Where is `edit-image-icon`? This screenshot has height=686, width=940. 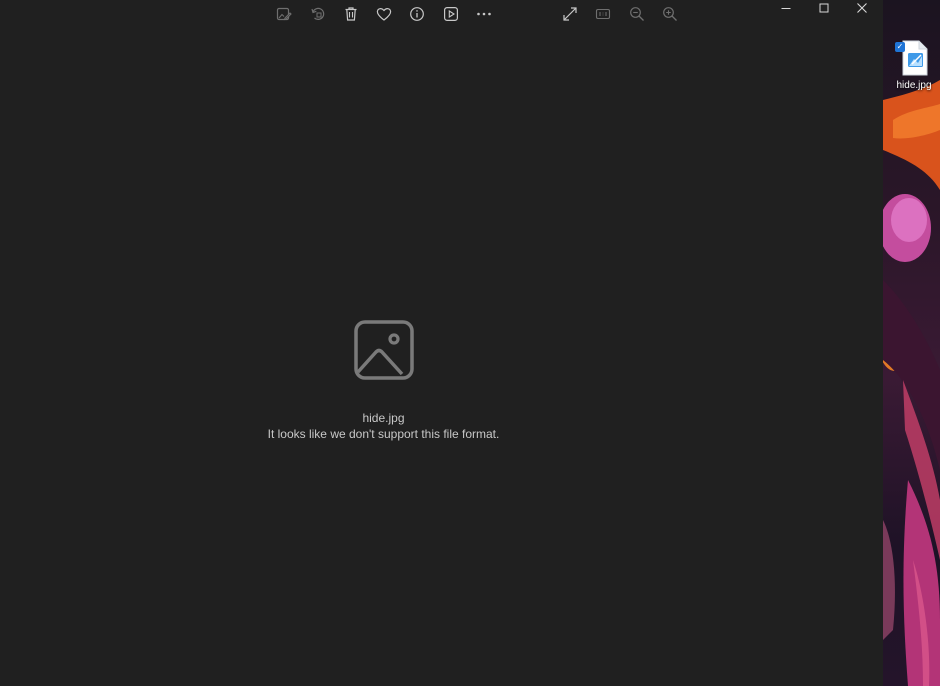 edit-image-icon is located at coordinates (284, 14).